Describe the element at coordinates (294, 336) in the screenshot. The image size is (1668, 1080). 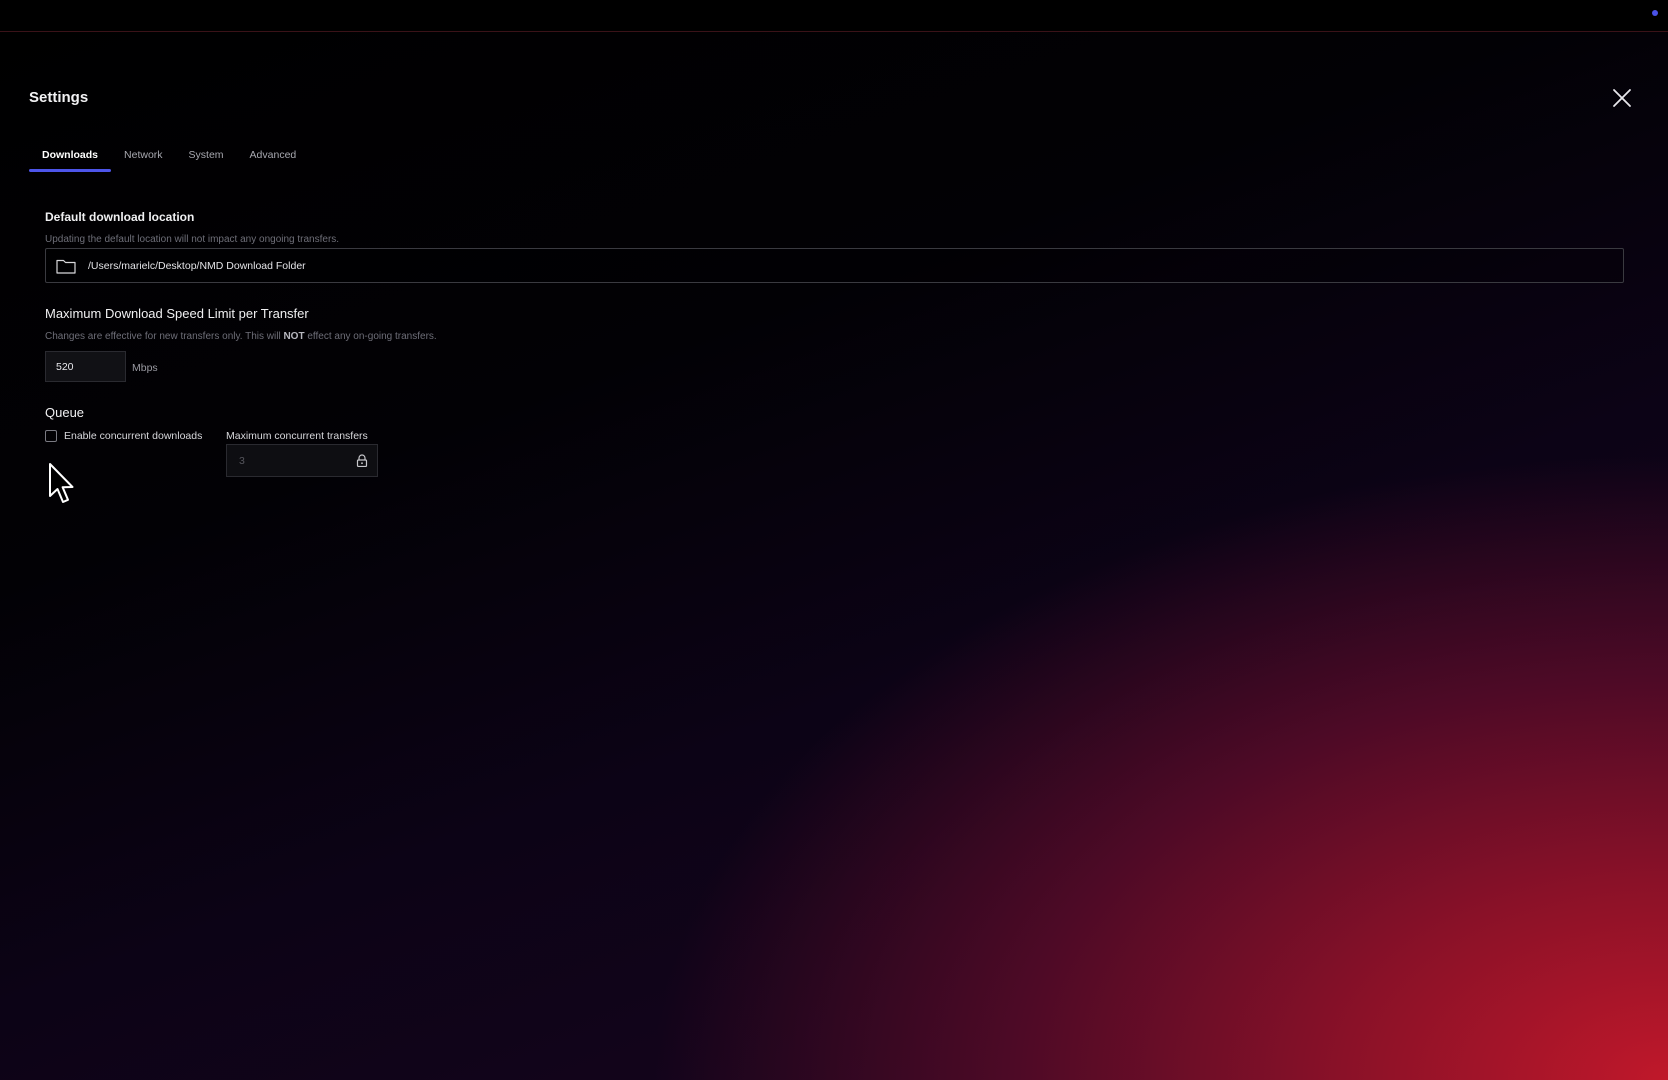
I see `speed-limit-help-emphasis: NOT` at that location.